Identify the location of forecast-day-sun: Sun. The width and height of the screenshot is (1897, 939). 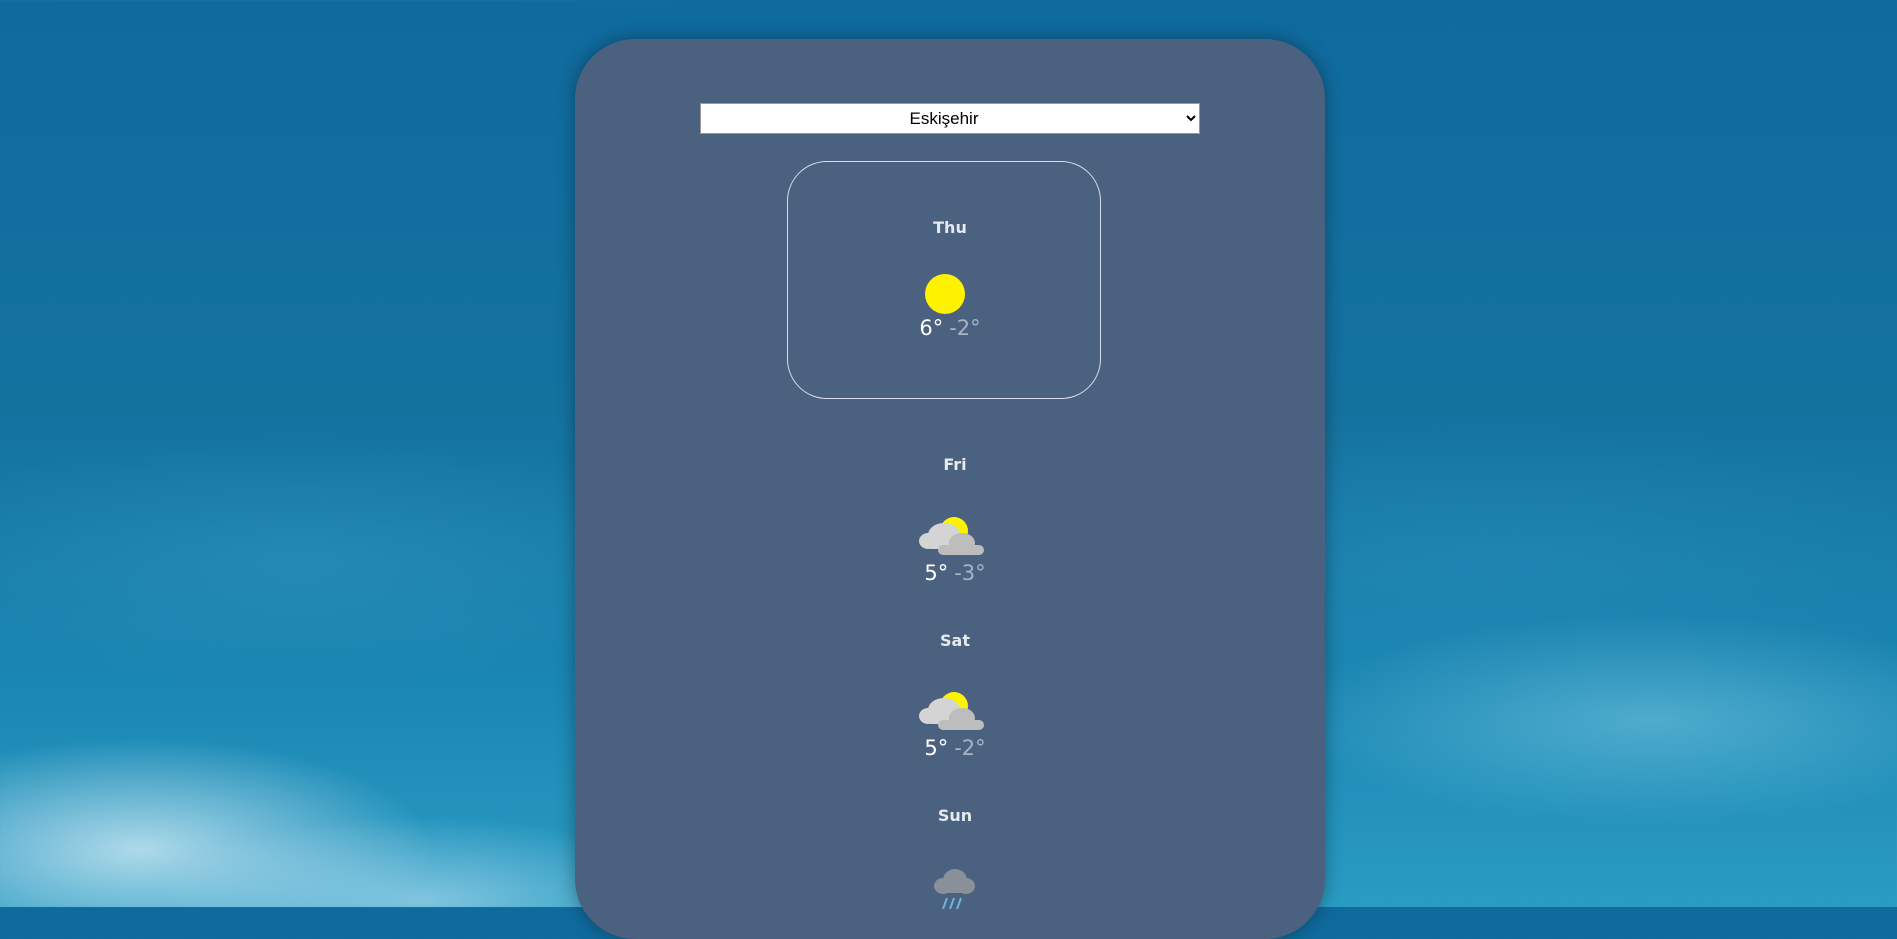
(950, 849).